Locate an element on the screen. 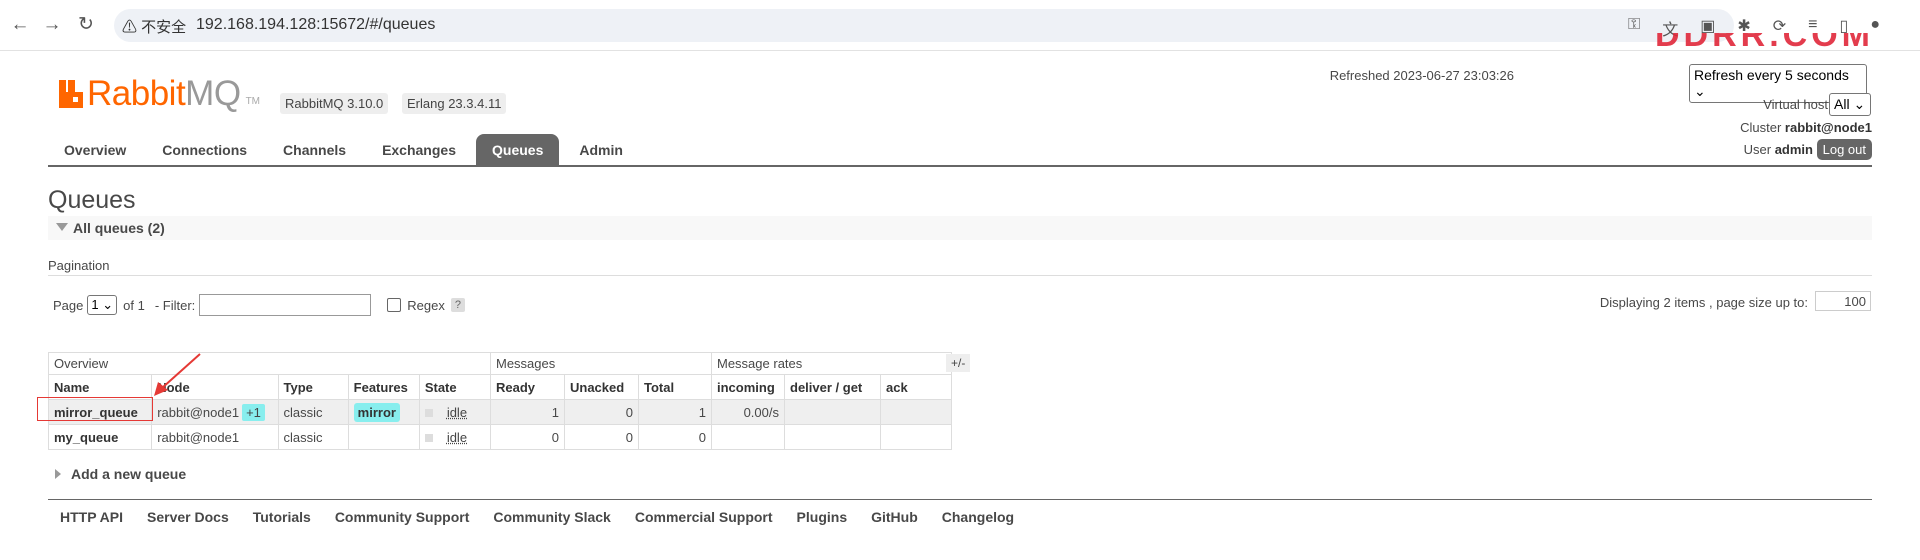  logo-rabbit-text: Rabbit is located at coordinates (136, 93).